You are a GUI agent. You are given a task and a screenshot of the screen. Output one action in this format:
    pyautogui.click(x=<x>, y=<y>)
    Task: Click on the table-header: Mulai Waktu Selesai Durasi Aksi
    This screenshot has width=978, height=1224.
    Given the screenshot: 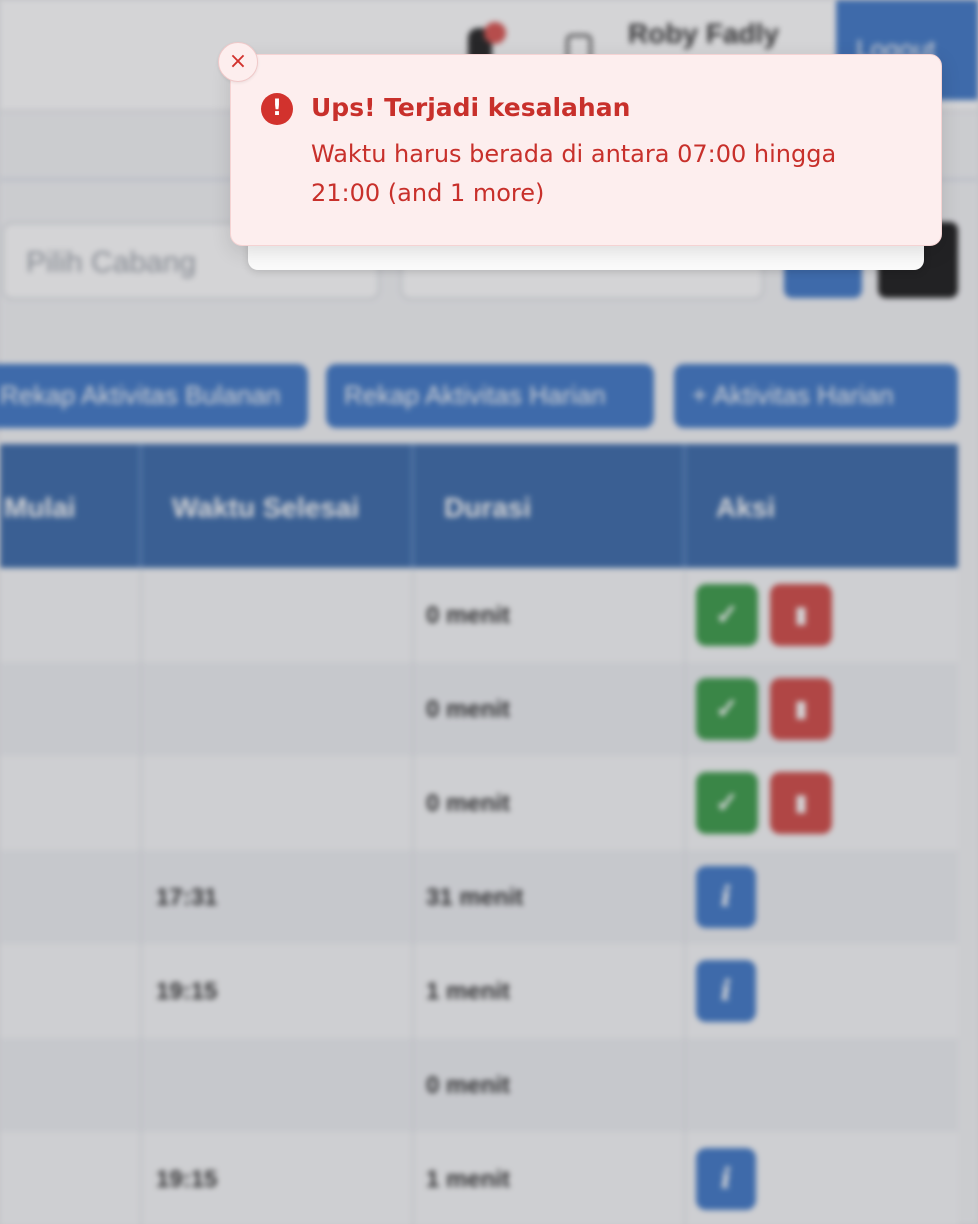 What is the action you would take?
    pyautogui.click(x=479, y=506)
    